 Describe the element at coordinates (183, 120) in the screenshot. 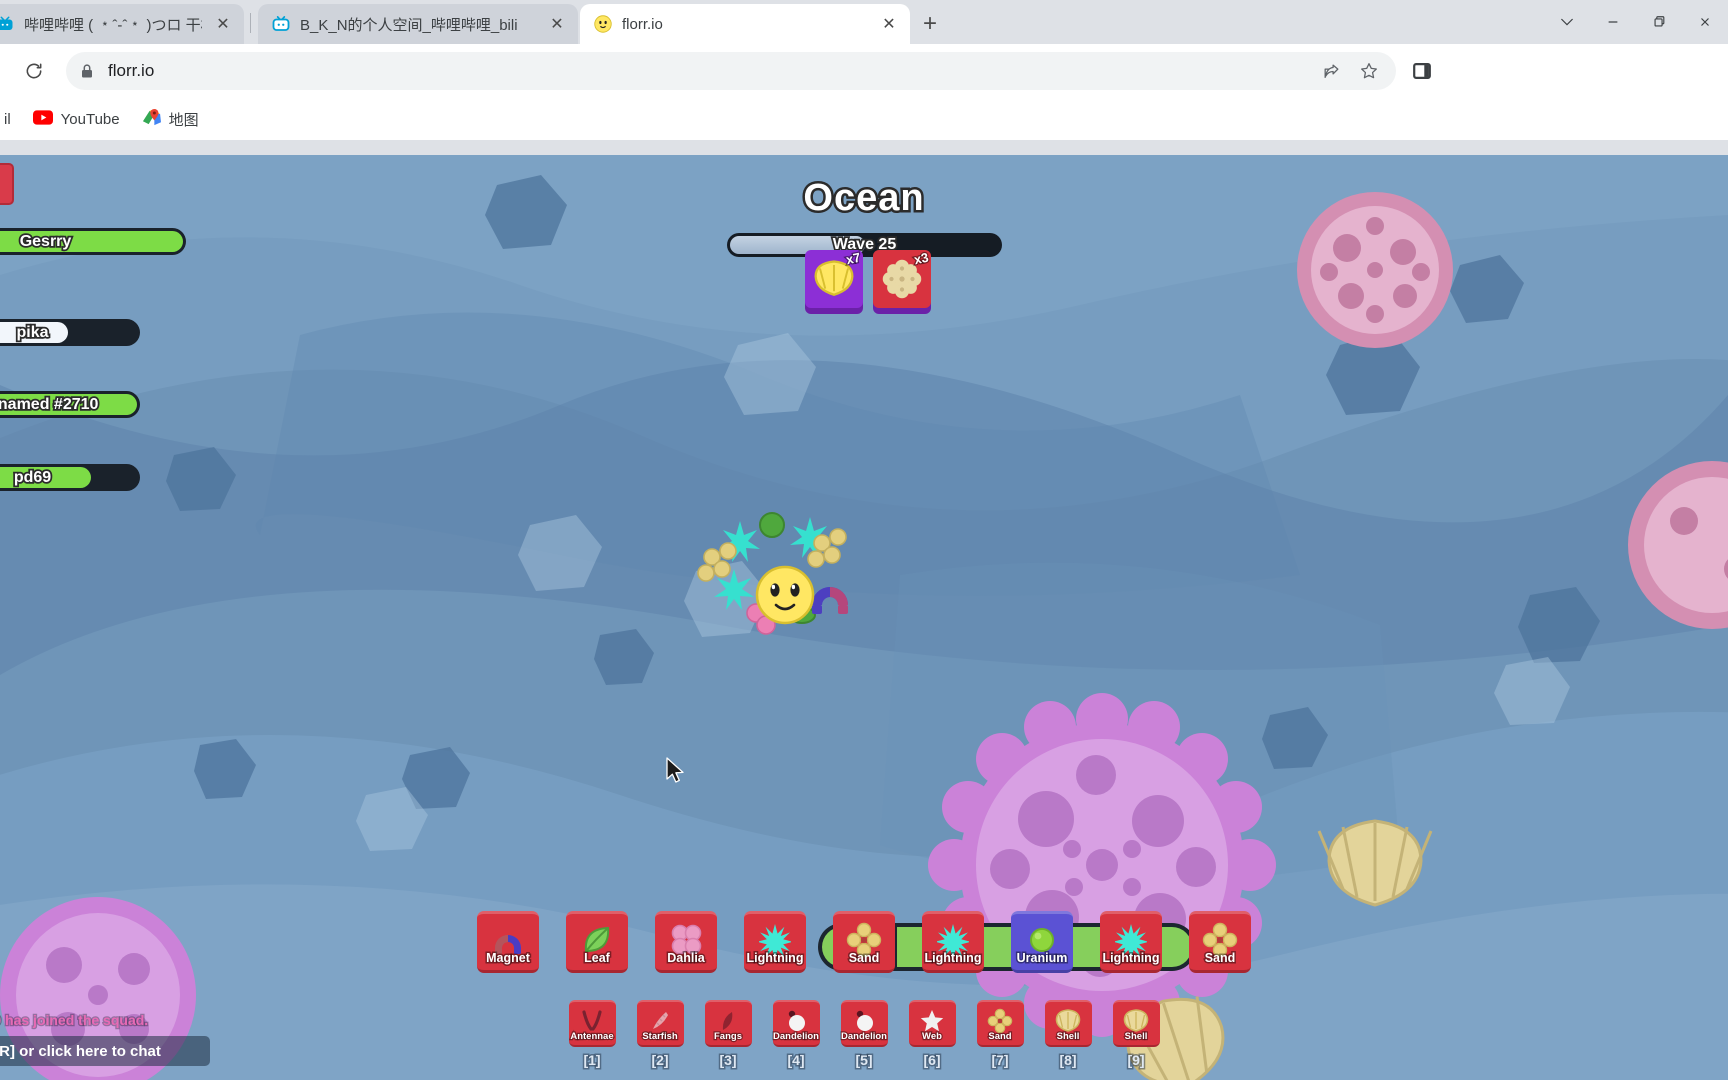

I see `bookmark-label: 地图` at that location.